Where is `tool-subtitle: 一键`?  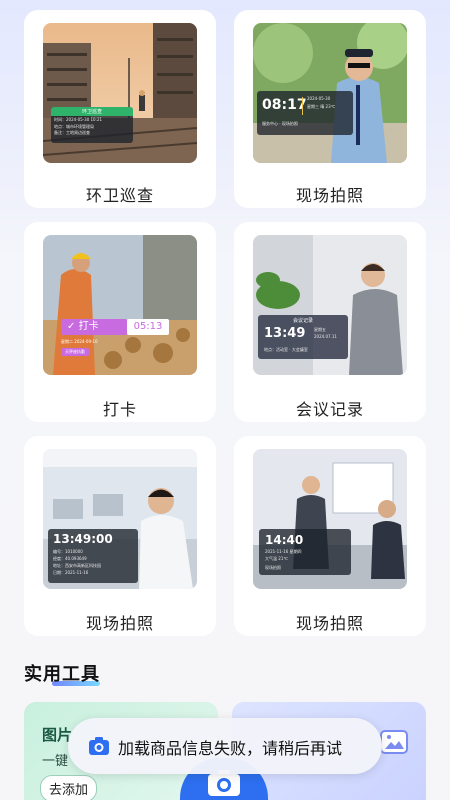
tool-subtitle: 一键 is located at coordinates (55, 761).